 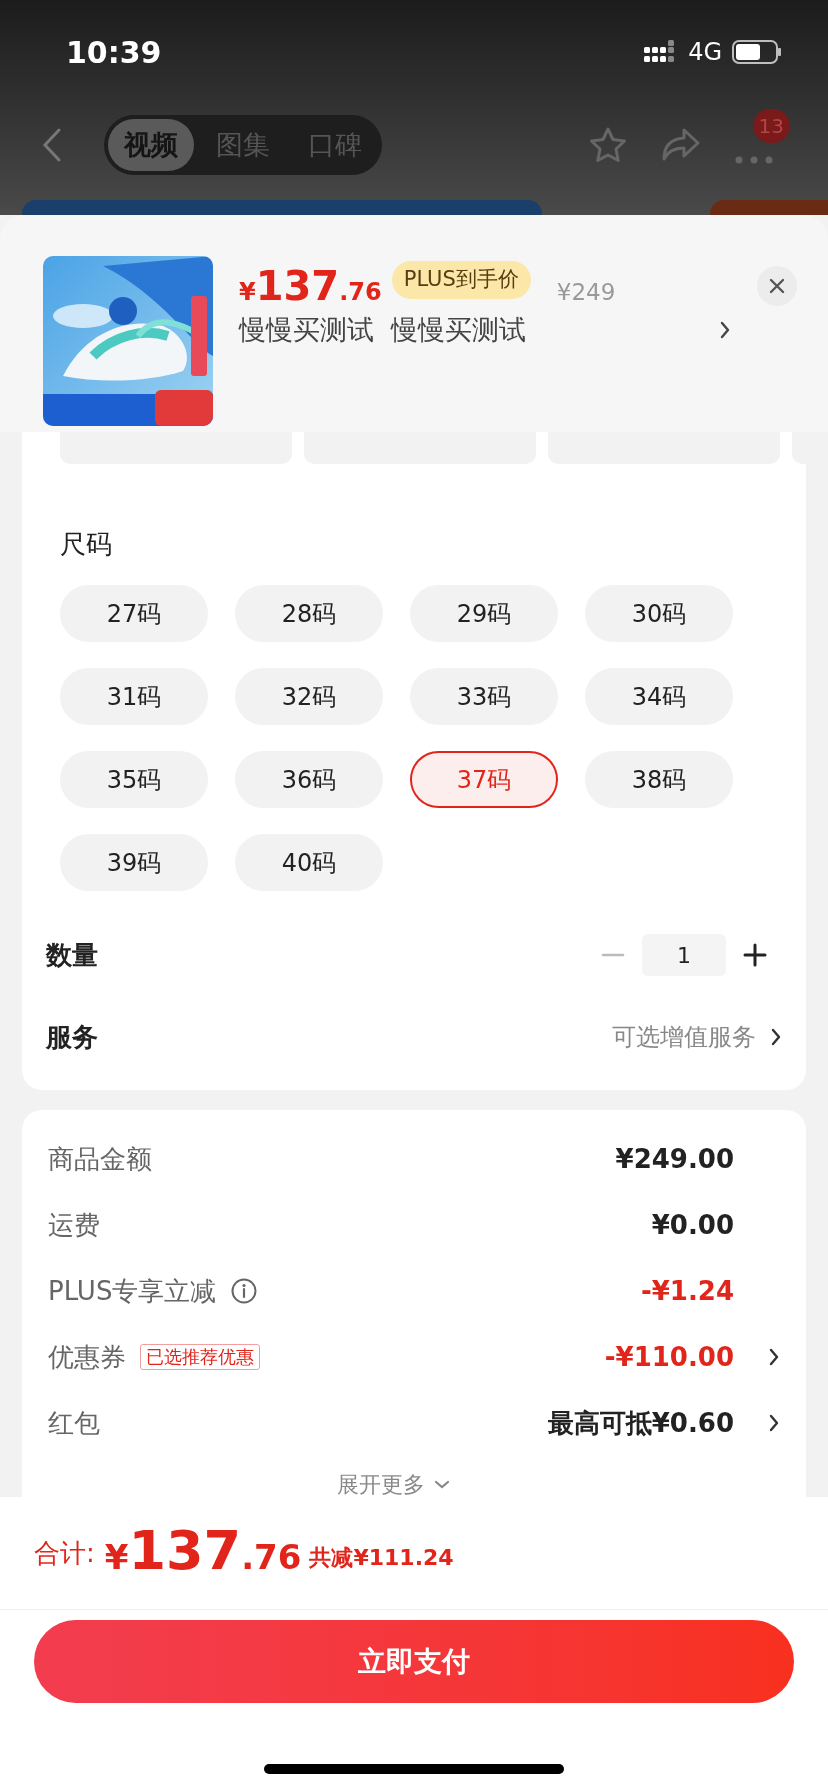 What do you see at coordinates (72, 1037) in the screenshot?
I see `service-label: 服务` at bounding box center [72, 1037].